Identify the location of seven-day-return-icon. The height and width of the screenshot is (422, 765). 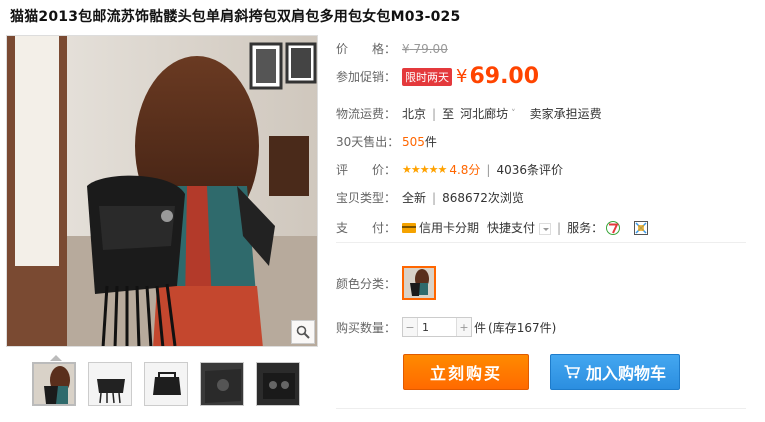
(613, 227).